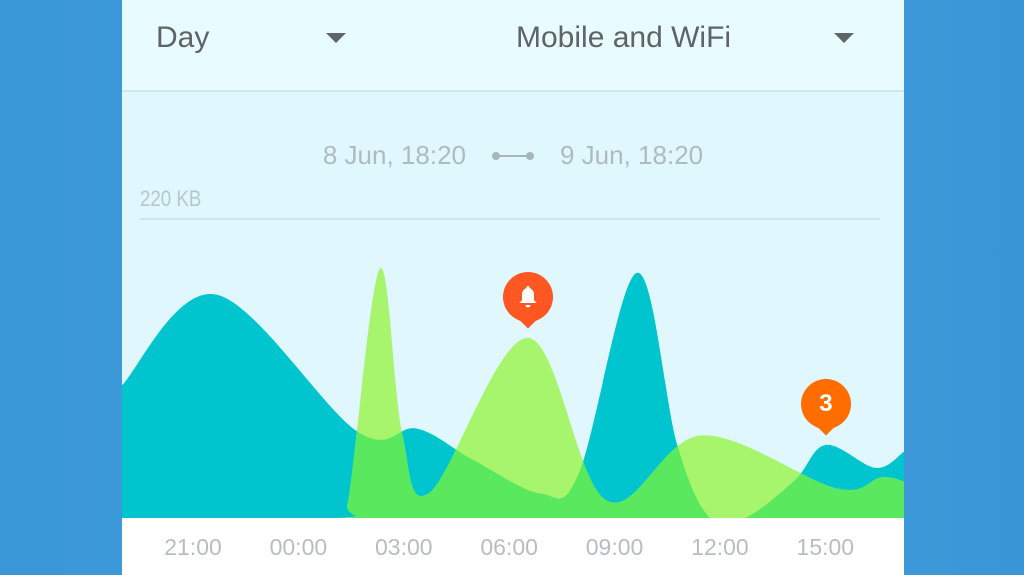 This screenshot has width=1024, height=575. What do you see at coordinates (298, 547) in the screenshot?
I see `x-tick-label: 00:00` at bounding box center [298, 547].